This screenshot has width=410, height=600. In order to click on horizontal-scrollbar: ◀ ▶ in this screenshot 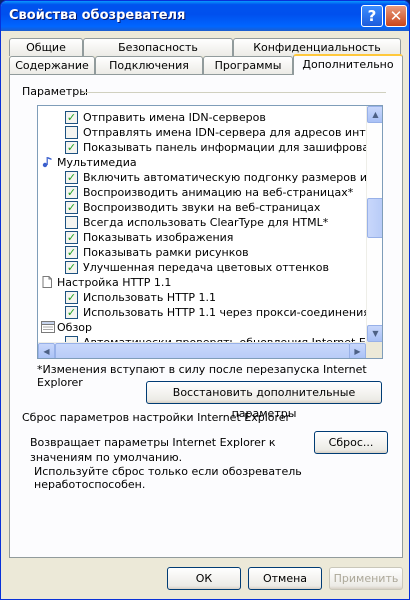, I will do `click(202, 350)`.